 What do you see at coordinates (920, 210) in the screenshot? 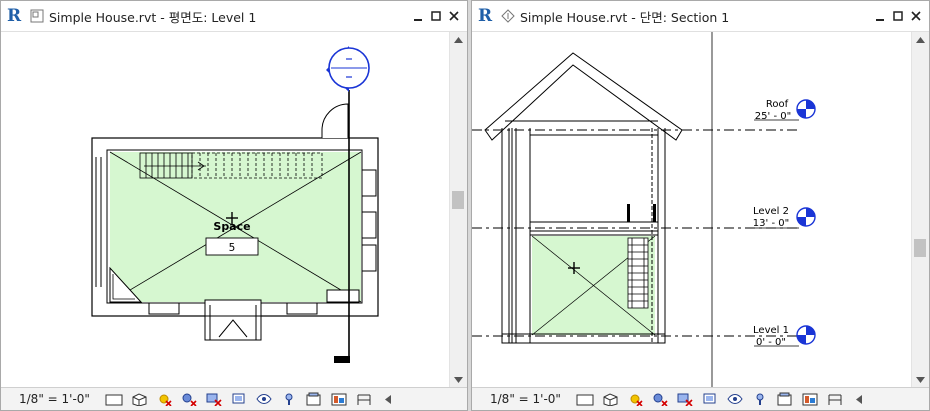
I see `section-vertical-scrollbar` at bounding box center [920, 210].